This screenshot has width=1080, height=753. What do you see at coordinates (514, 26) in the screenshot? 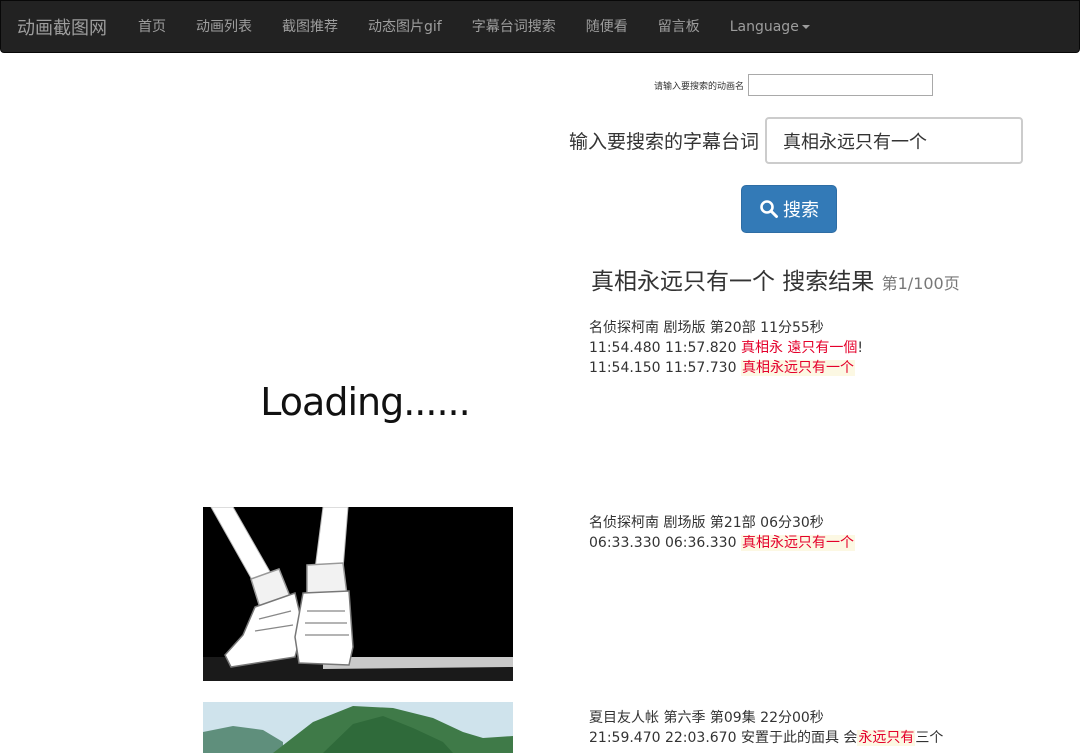
I see `nav-item-subtitle-search: 字幕台词搜索` at bounding box center [514, 26].